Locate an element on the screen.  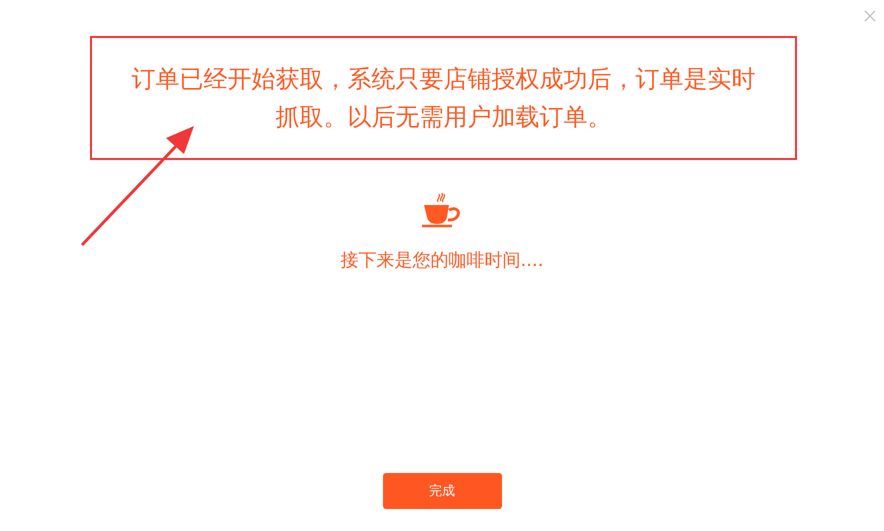
annotation-text: 订单已经开始获取，系统只要店铺授权成功后，订单是实时抓取。以后无需用户加载订单。 is located at coordinates (443, 98).